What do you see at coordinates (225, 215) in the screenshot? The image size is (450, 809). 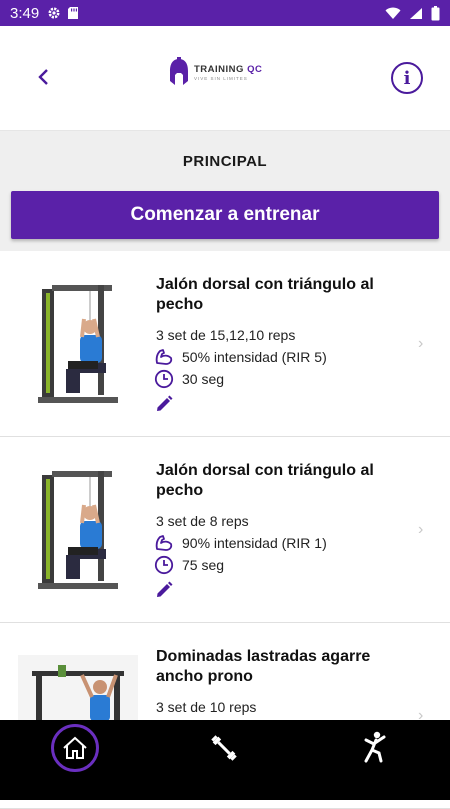 I see `start-training-button: Comenzar a entrenar` at bounding box center [225, 215].